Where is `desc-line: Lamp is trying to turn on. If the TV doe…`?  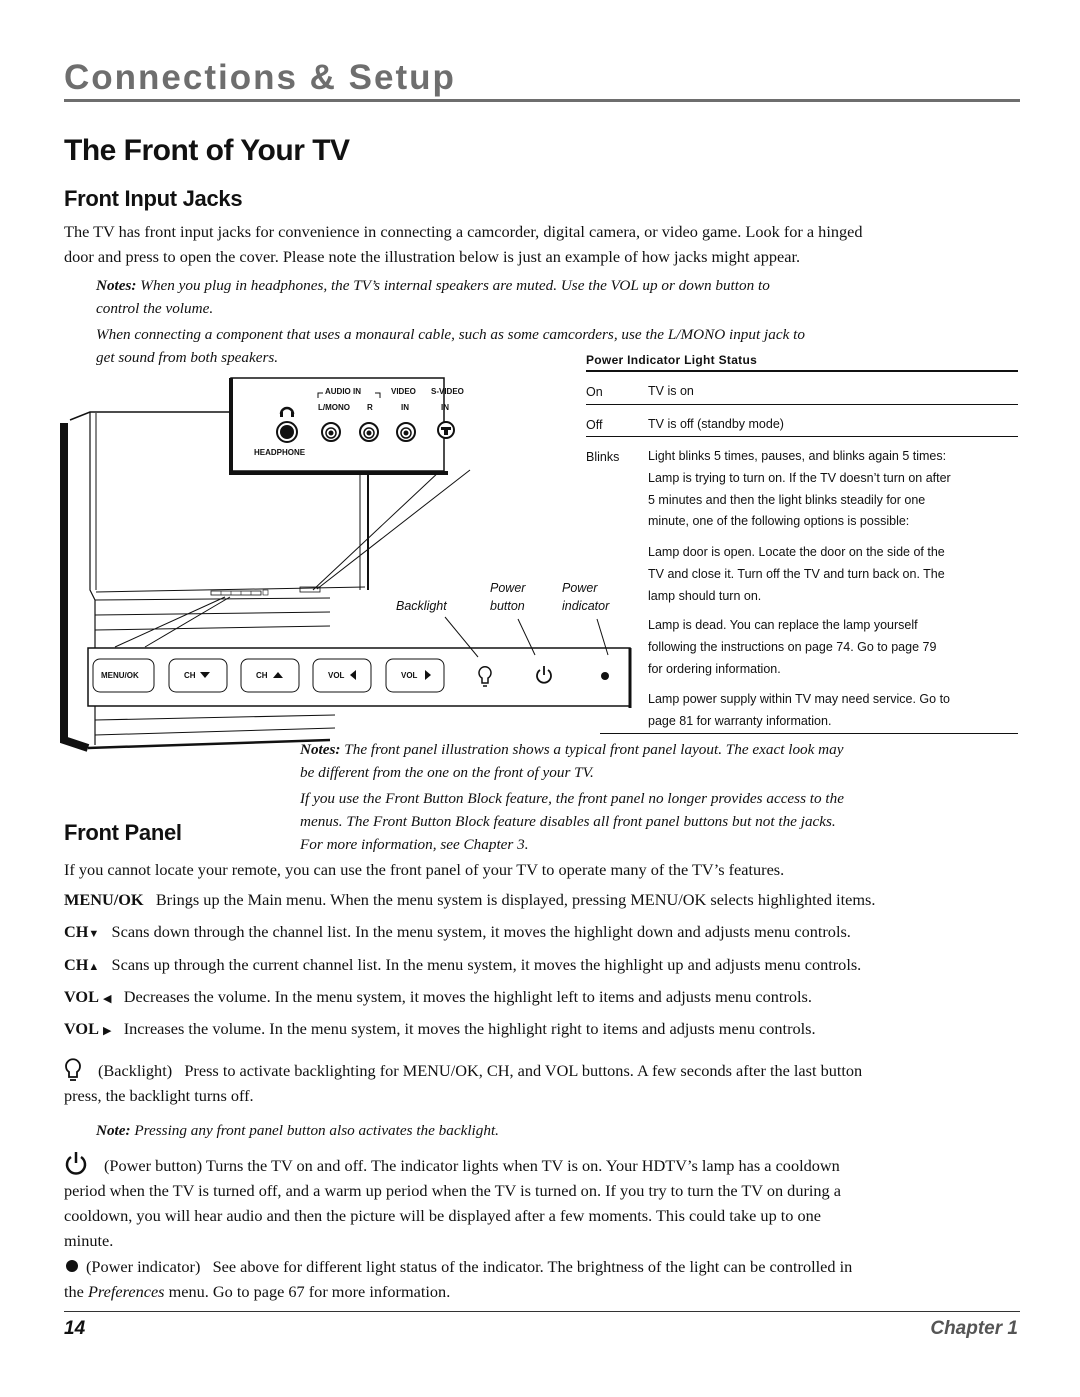 desc-line: Lamp is trying to turn on. If the TV doe… is located at coordinates (799, 477).